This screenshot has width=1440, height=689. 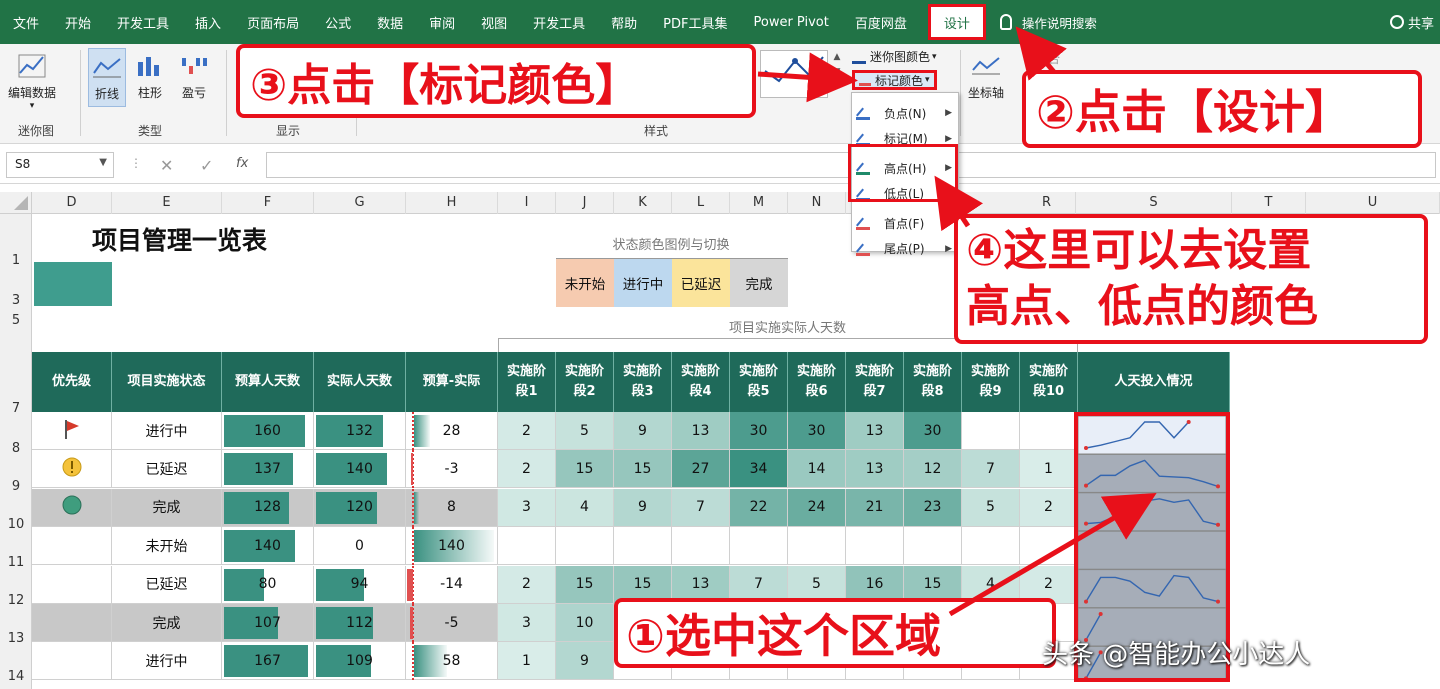 What do you see at coordinates (452, 507) in the screenshot?
I see `diff-cell: 8` at bounding box center [452, 507].